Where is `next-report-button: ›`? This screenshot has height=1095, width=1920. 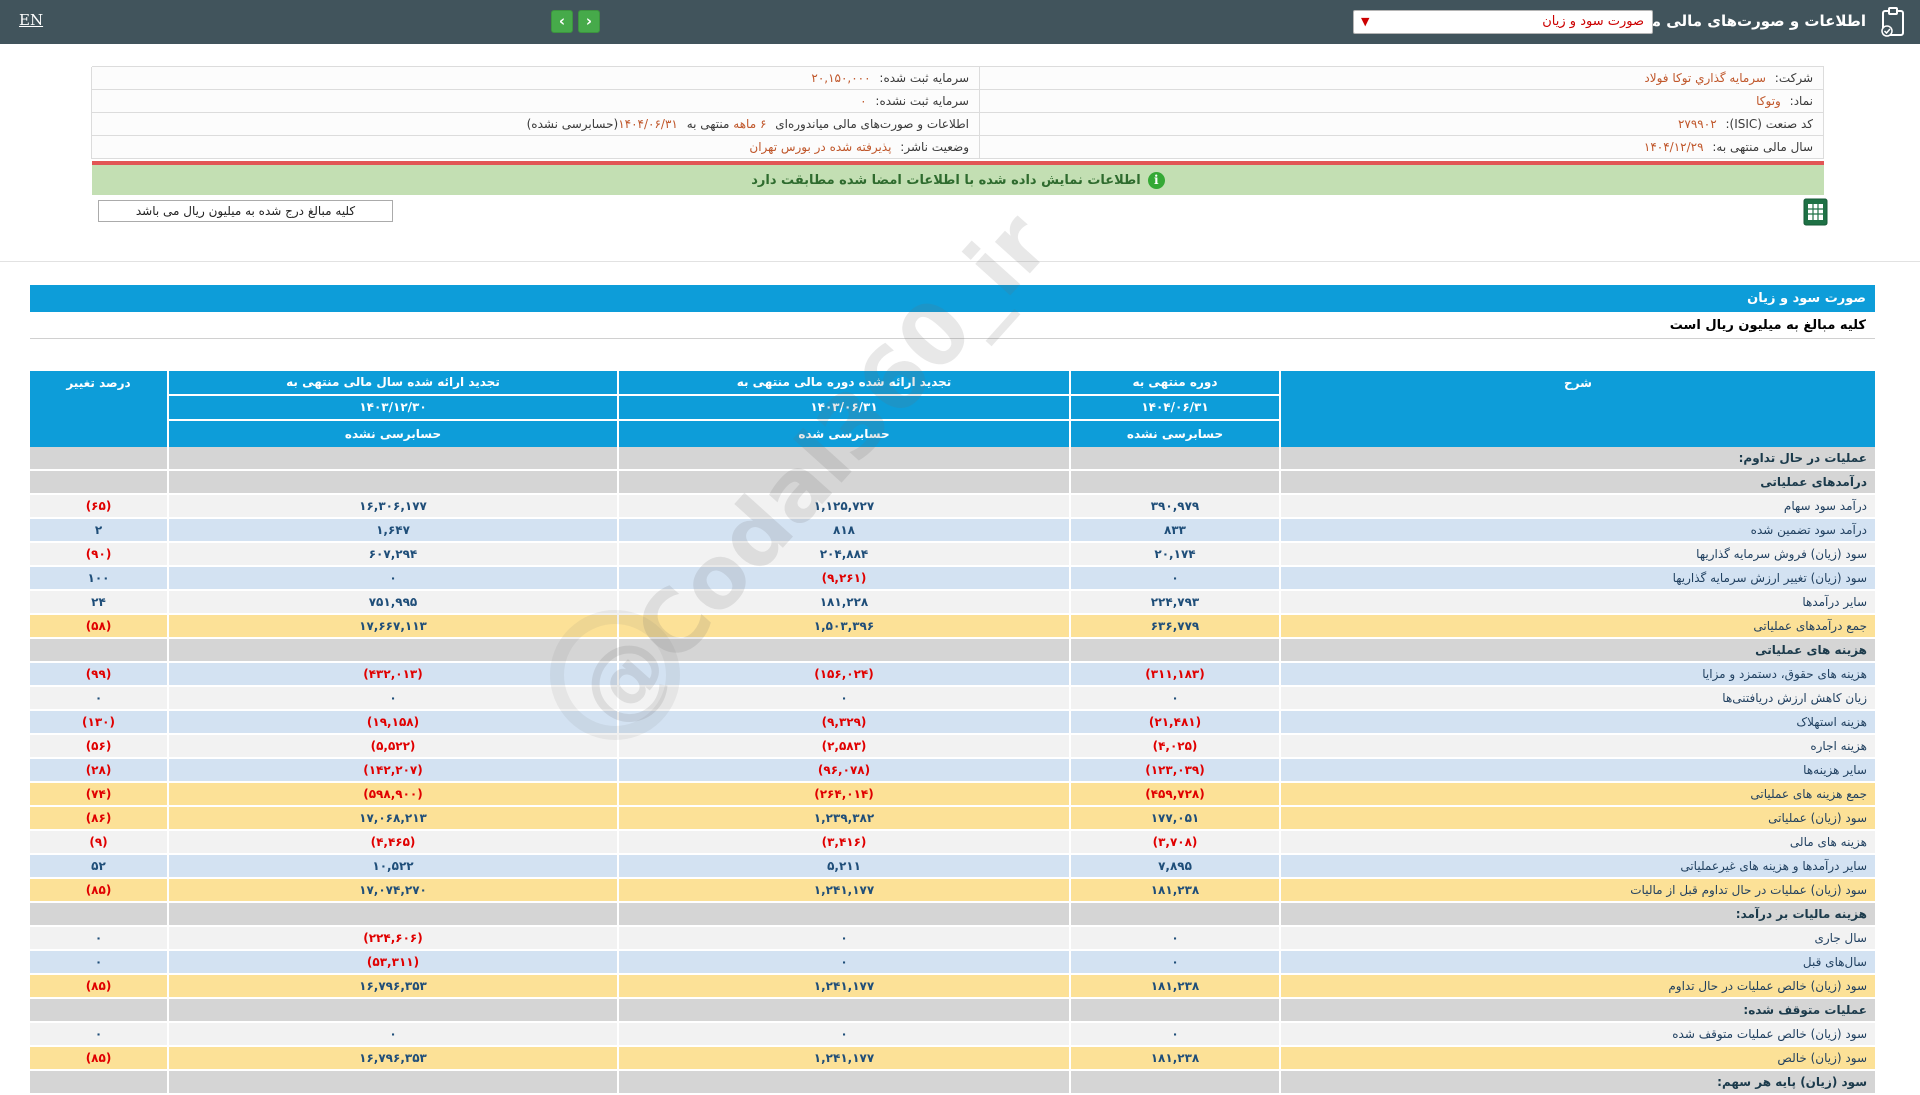 next-report-button: › is located at coordinates (562, 21).